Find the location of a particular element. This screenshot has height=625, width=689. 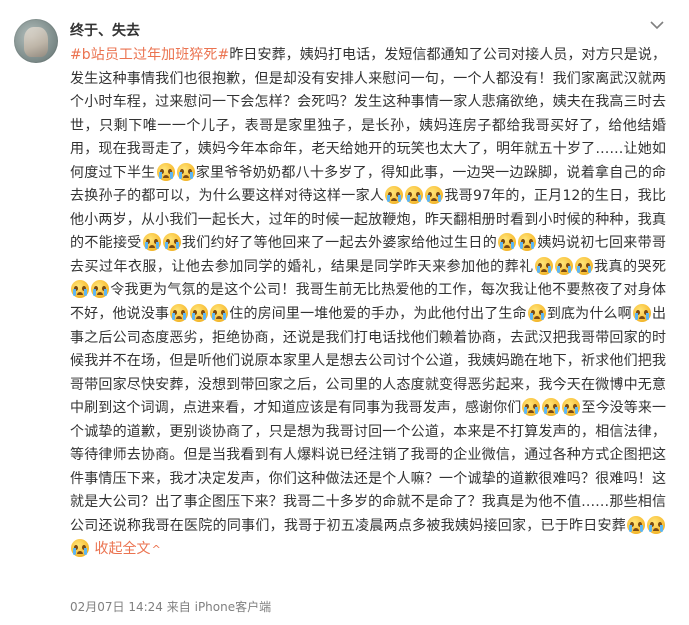

source-prefix: 来自 is located at coordinates (178, 607).